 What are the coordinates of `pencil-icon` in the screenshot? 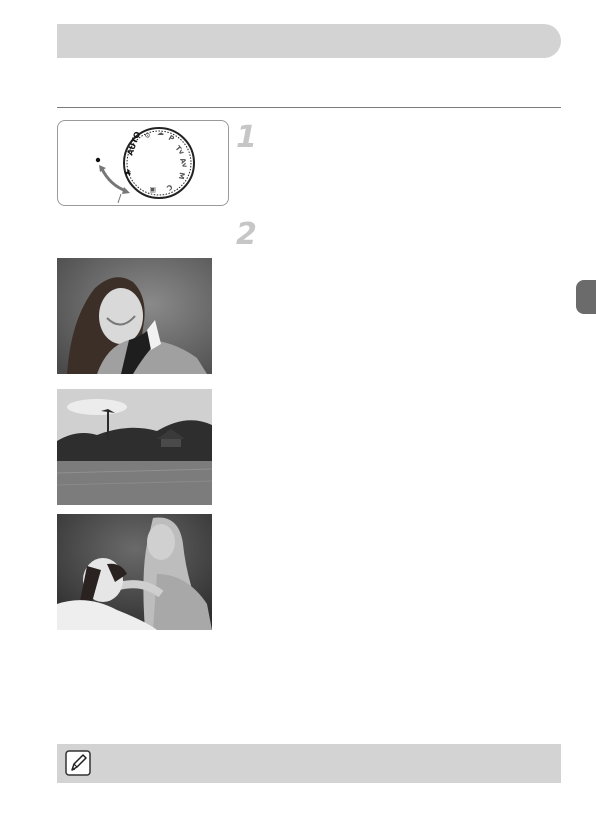 It's located at (78, 763).